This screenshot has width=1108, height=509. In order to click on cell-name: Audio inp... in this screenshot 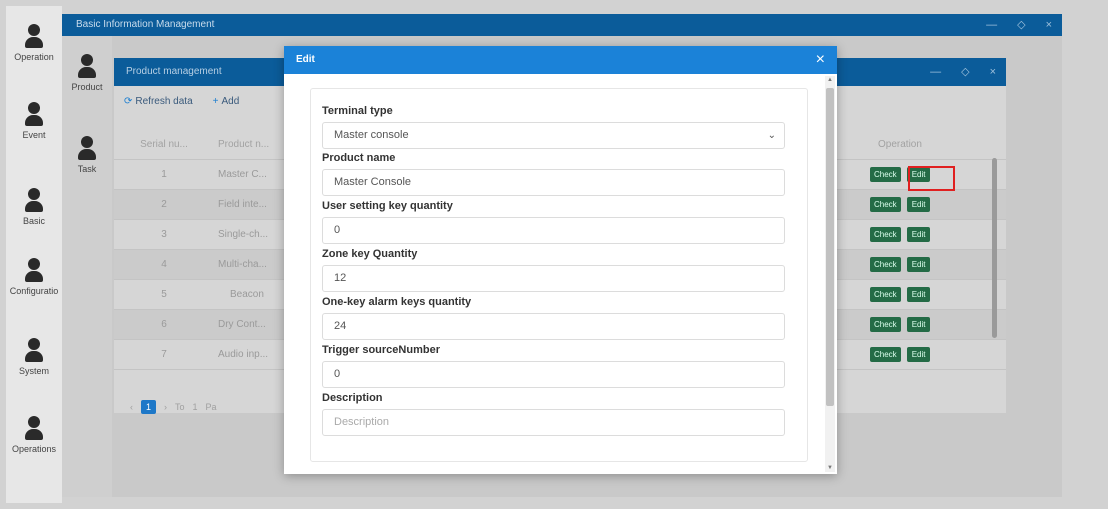, I will do `click(243, 354)`.